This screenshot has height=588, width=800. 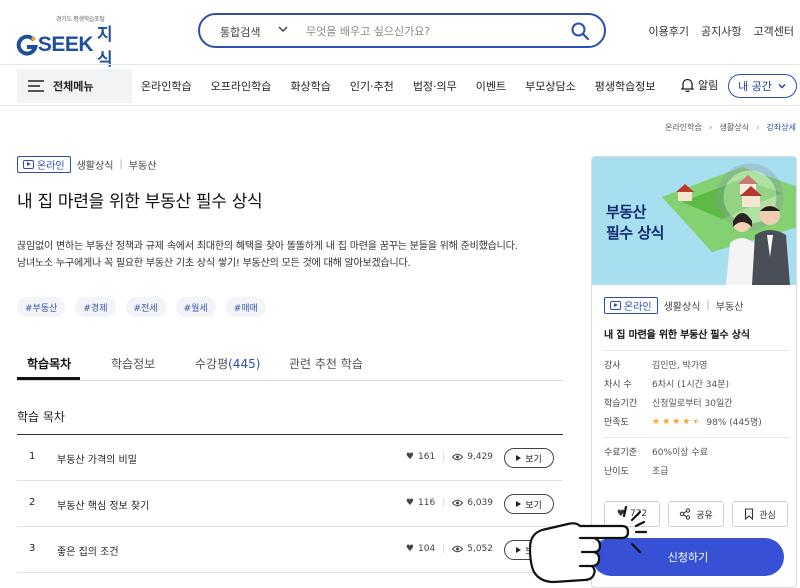 I want to click on tab-review: 수강평(445), so click(x=227, y=363).